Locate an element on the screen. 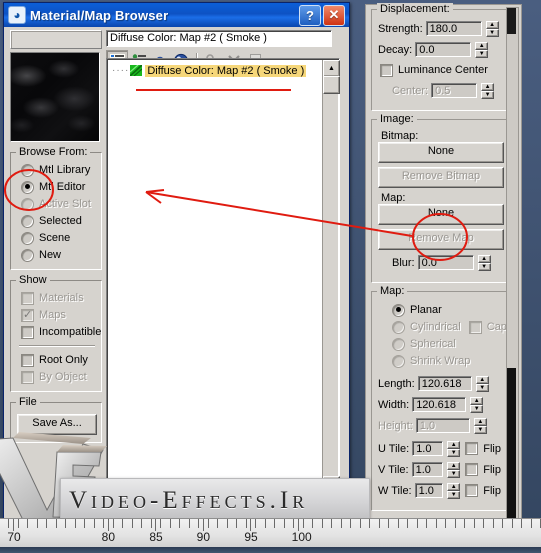 This screenshot has height=553, width=541. checkbox-incompatible: Incompatible is located at coordinates (61, 332).